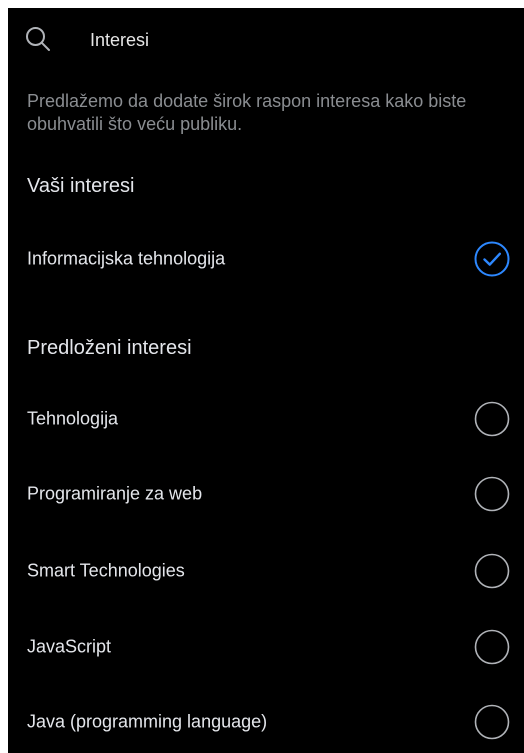  I want to click on search-bar, so click(266, 40).